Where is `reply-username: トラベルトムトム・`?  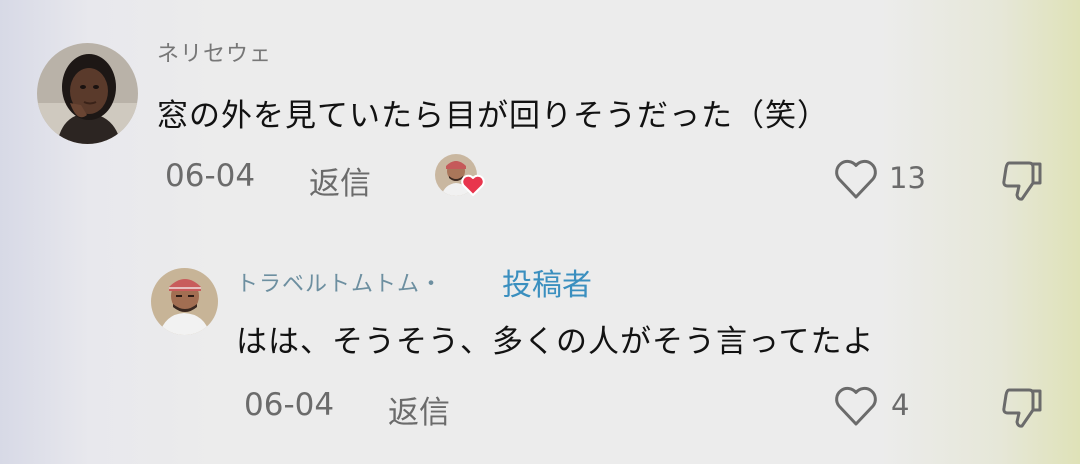 reply-username: トラベルトムトム・ is located at coordinates (339, 282).